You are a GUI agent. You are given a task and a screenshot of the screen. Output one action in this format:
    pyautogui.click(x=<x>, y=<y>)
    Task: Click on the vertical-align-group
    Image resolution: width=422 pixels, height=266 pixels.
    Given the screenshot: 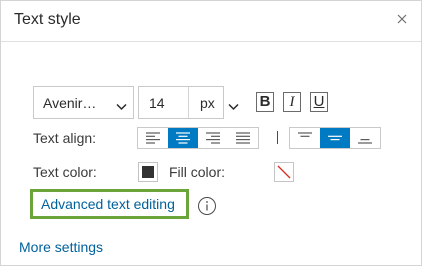 What is the action you would take?
    pyautogui.click(x=335, y=138)
    